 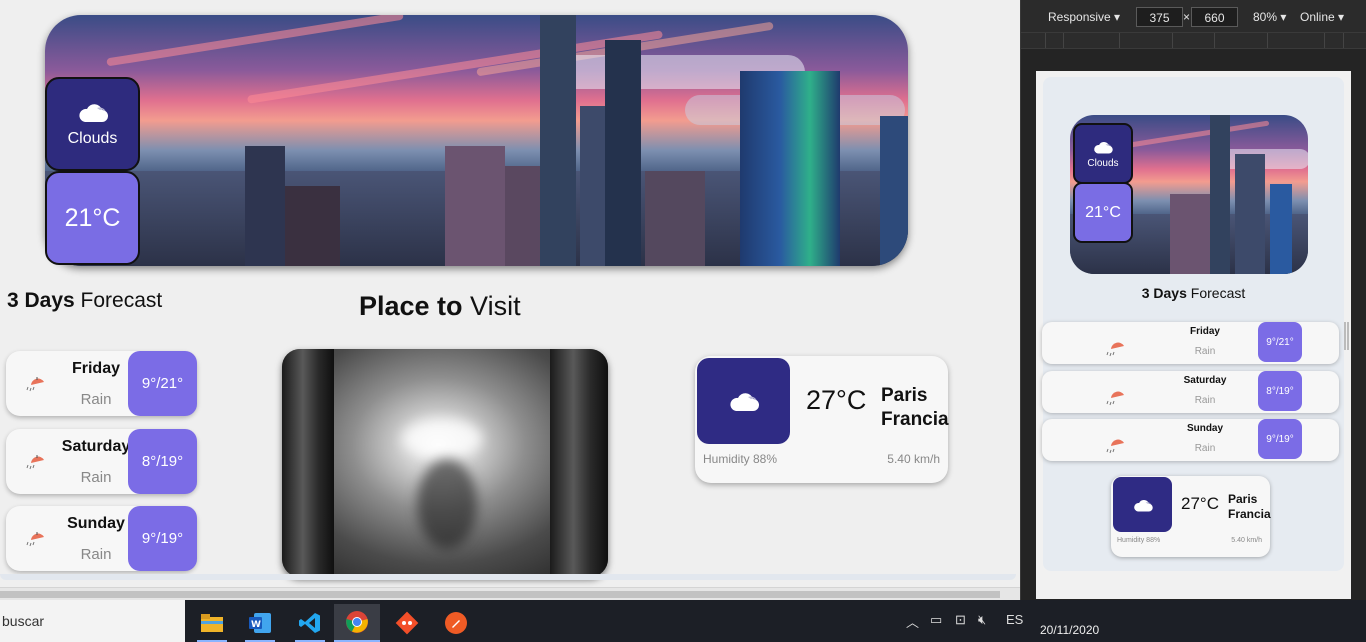 I want to click on viewport-resize-handle-right, so click(x=1346, y=336).